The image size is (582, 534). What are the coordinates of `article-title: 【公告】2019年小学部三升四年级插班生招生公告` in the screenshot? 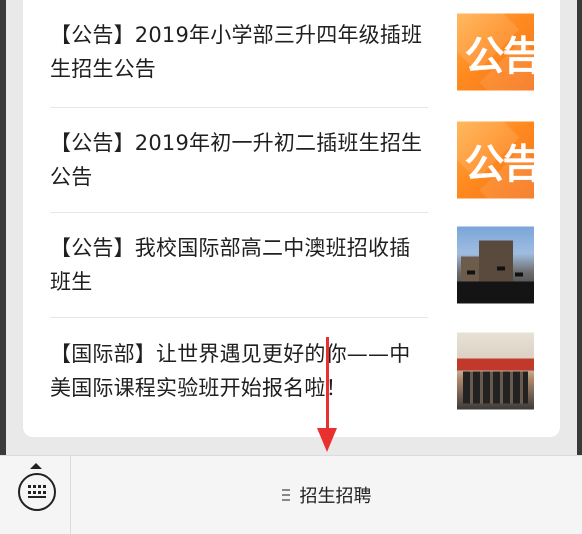 It's located at (240, 52).